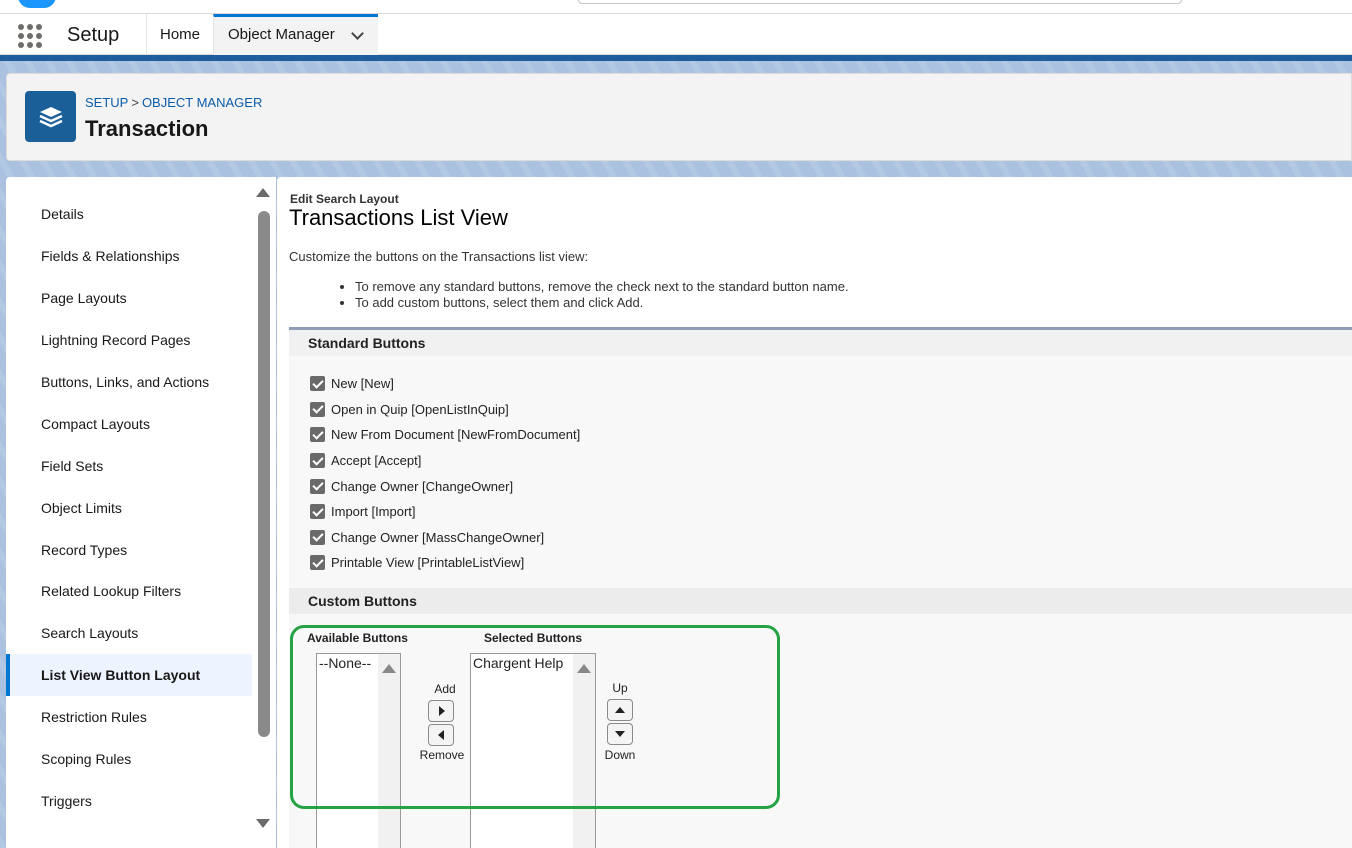 This screenshot has height=848, width=1352. I want to click on remove-button, so click(441, 735).